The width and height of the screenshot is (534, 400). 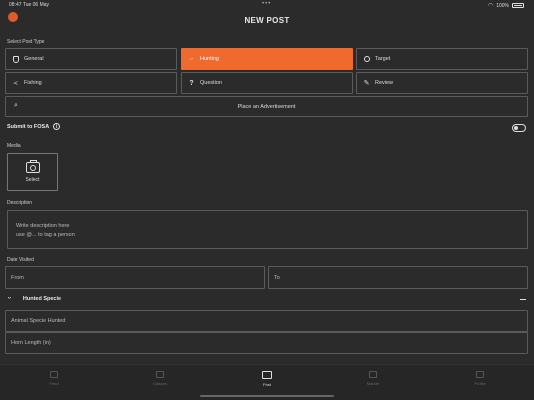 What do you see at coordinates (20, 203) in the screenshot?
I see `description-label: Description` at bounding box center [20, 203].